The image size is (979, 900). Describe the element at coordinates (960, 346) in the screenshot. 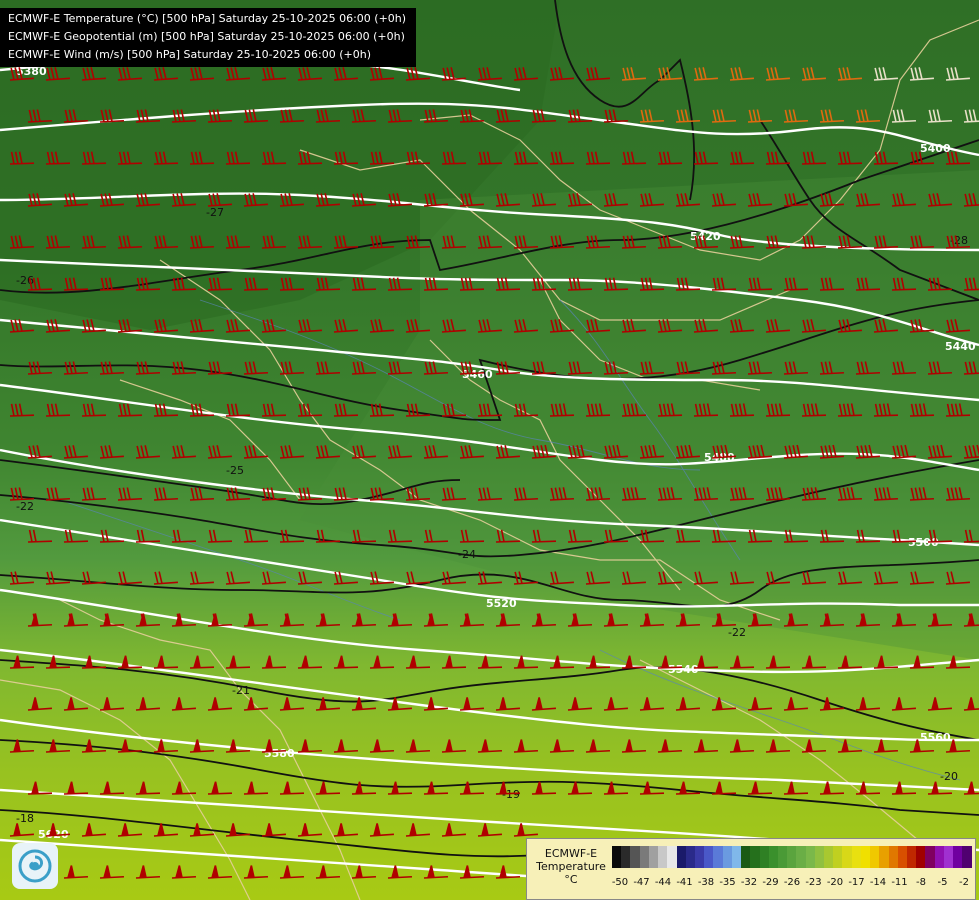

I see `geopotential-label: 5440` at that location.